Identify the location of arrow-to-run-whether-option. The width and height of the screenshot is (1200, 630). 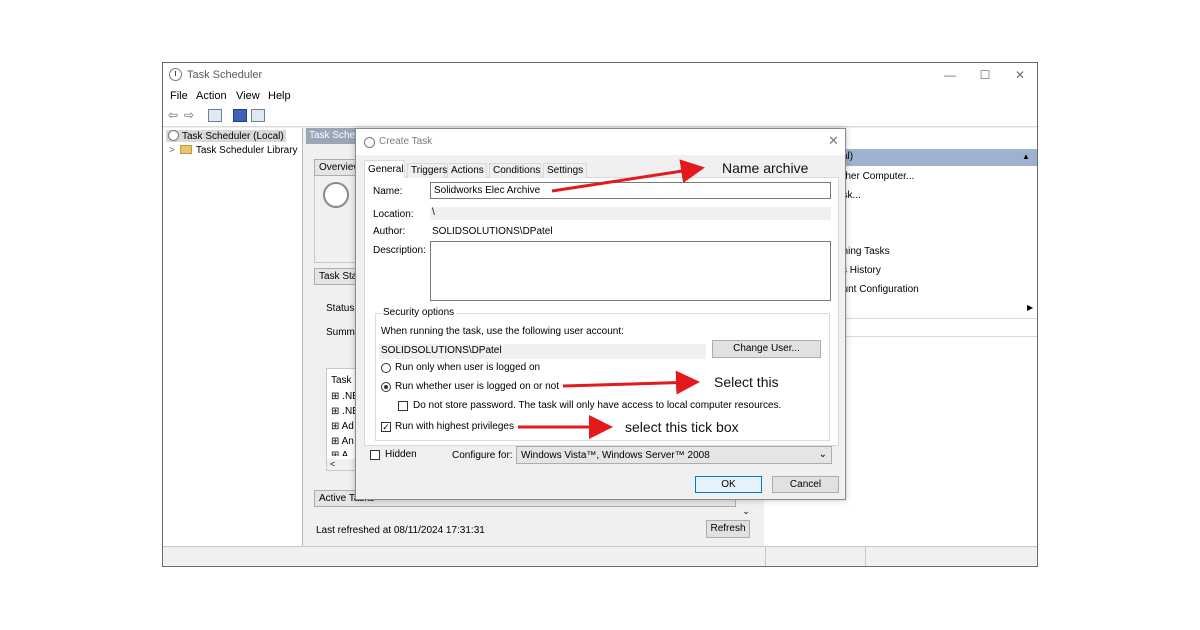
(631, 382).